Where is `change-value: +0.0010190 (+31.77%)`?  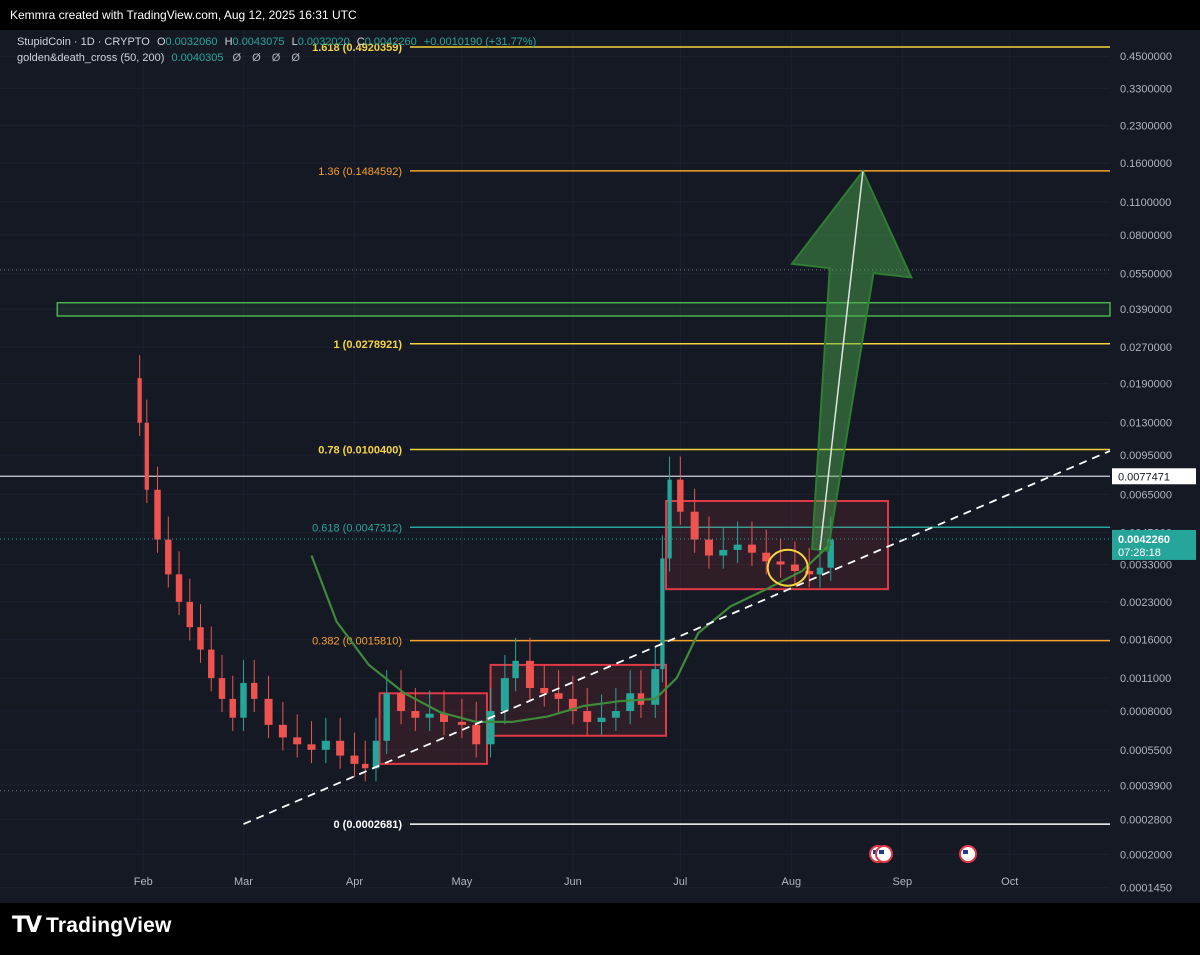
change-value: +0.0010190 (+31.77%) is located at coordinates (480, 42).